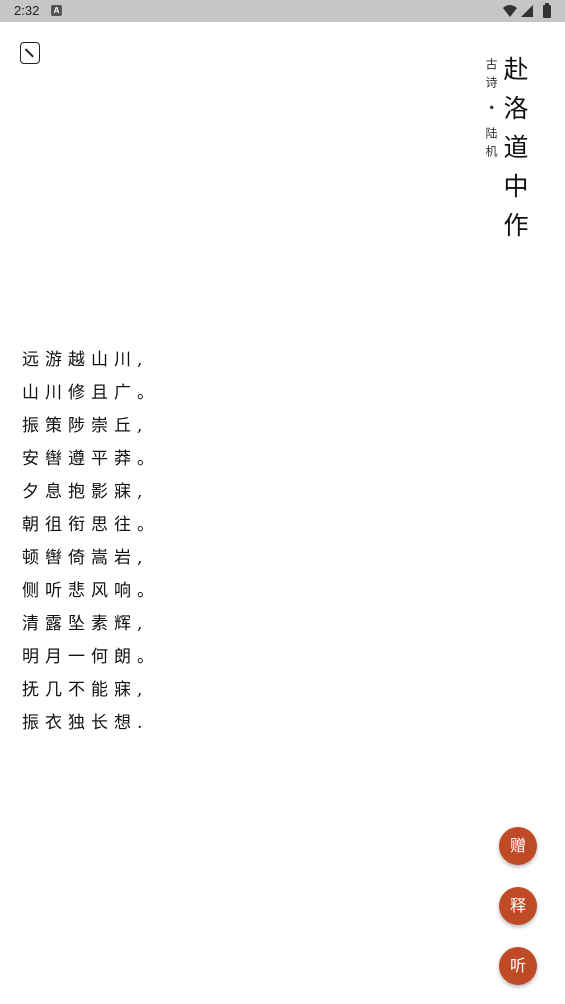 The height and width of the screenshot is (1004, 565). What do you see at coordinates (282, 11) in the screenshot?
I see `status-bar: 2:32 A` at bounding box center [282, 11].